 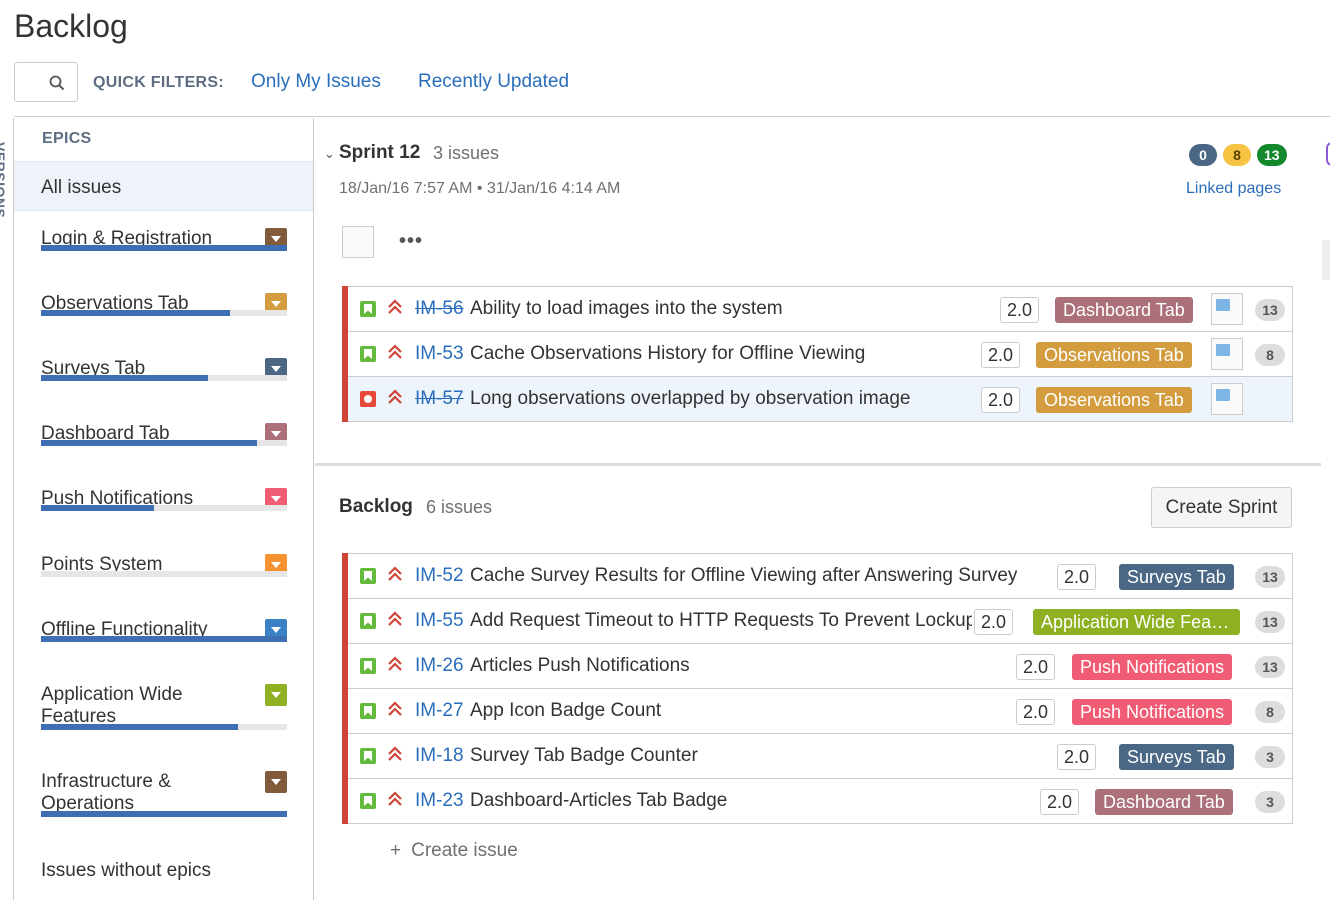 What do you see at coordinates (493, 82) in the screenshot?
I see `quick-filter-recently-updated: Recently Updated` at bounding box center [493, 82].